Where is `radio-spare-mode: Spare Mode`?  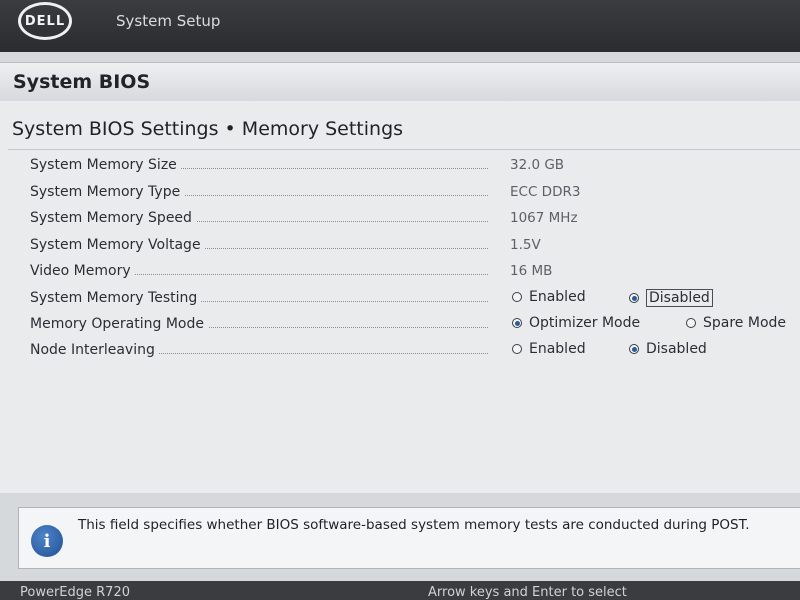
radio-spare-mode: Spare Mode is located at coordinates (736, 323).